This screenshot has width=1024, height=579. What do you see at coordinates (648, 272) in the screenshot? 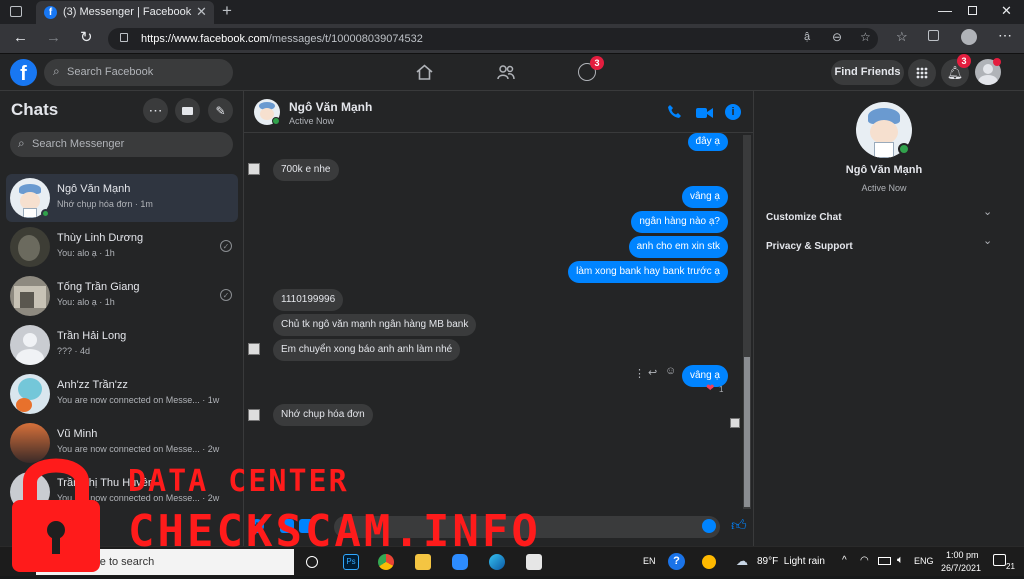
I see `message-bubble: làm xong bank hay bank trước ạ` at bounding box center [648, 272].